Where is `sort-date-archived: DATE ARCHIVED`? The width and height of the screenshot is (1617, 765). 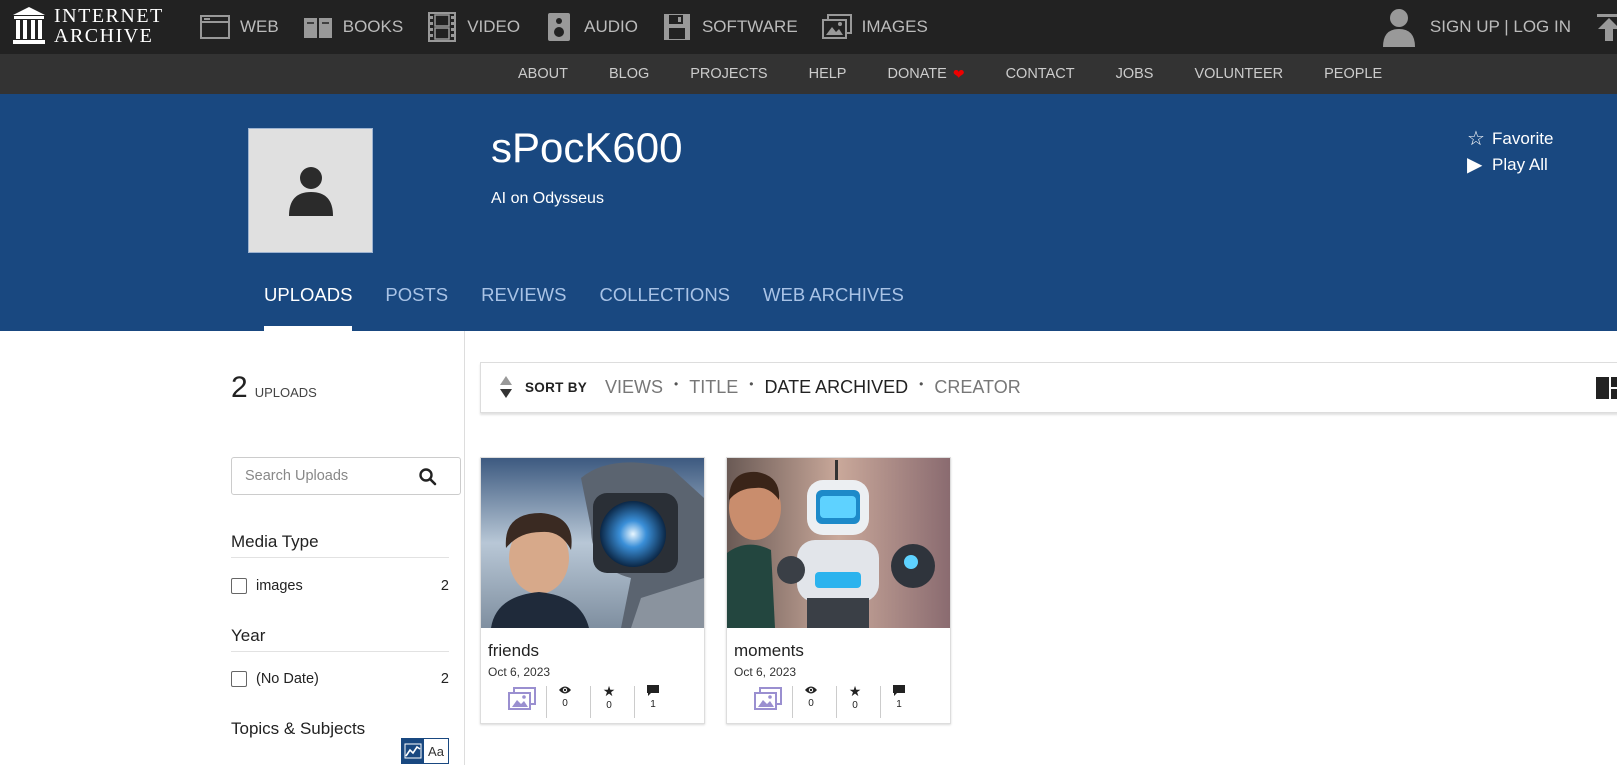 sort-date-archived: DATE ARCHIVED is located at coordinates (836, 387).